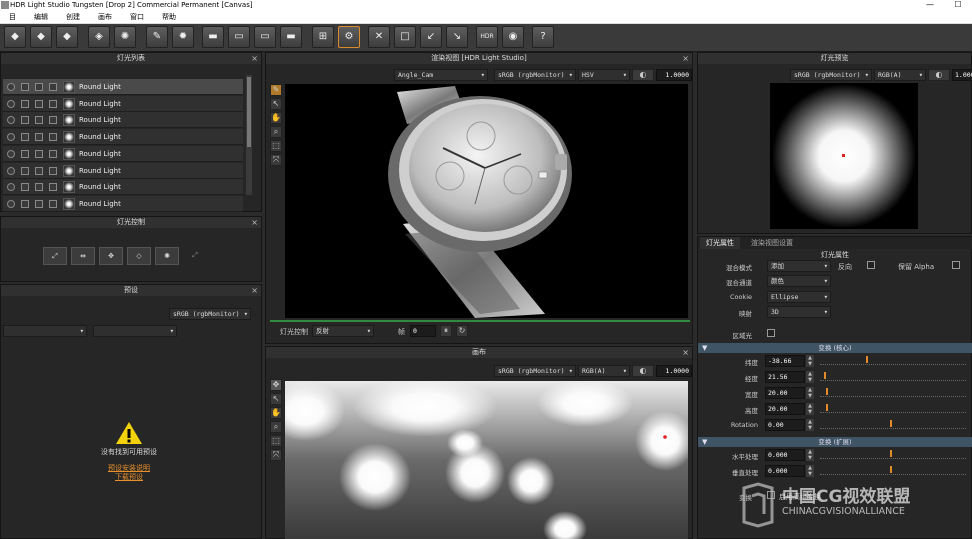 Image resolution: width=972 pixels, height=539 pixels. What do you see at coordinates (604, 371) in the screenshot?
I see `canvas-mode-select: RGB(A)` at bounding box center [604, 371].